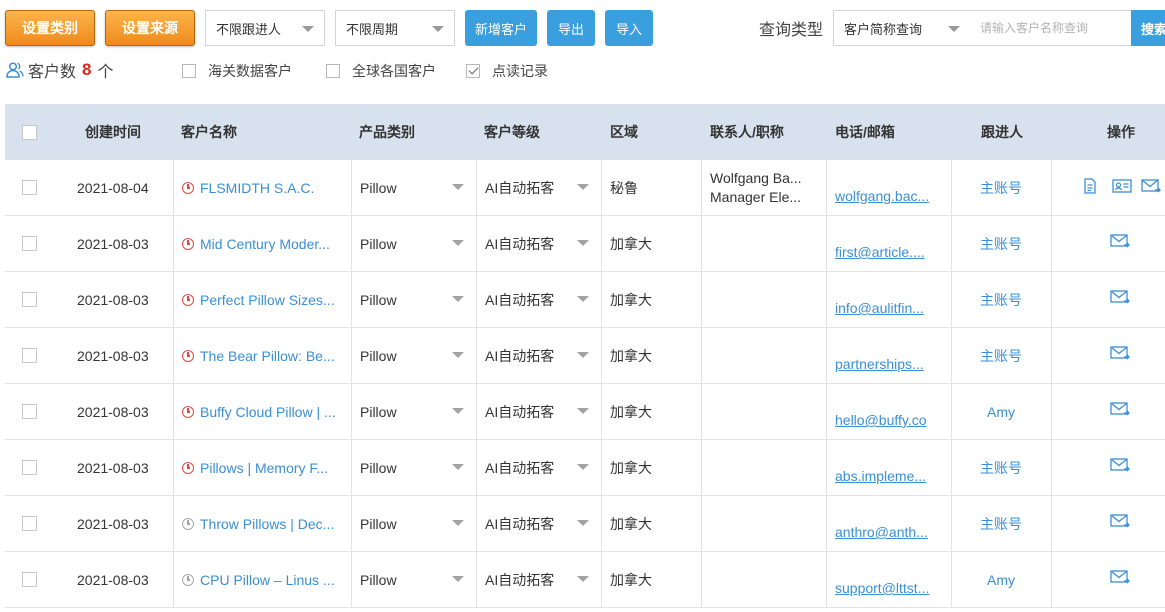 Image resolution: width=1165 pixels, height=612 pixels. Describe the element at coordinates (629, 28) in the screenshot. I see `import-button: 导入` at that location.